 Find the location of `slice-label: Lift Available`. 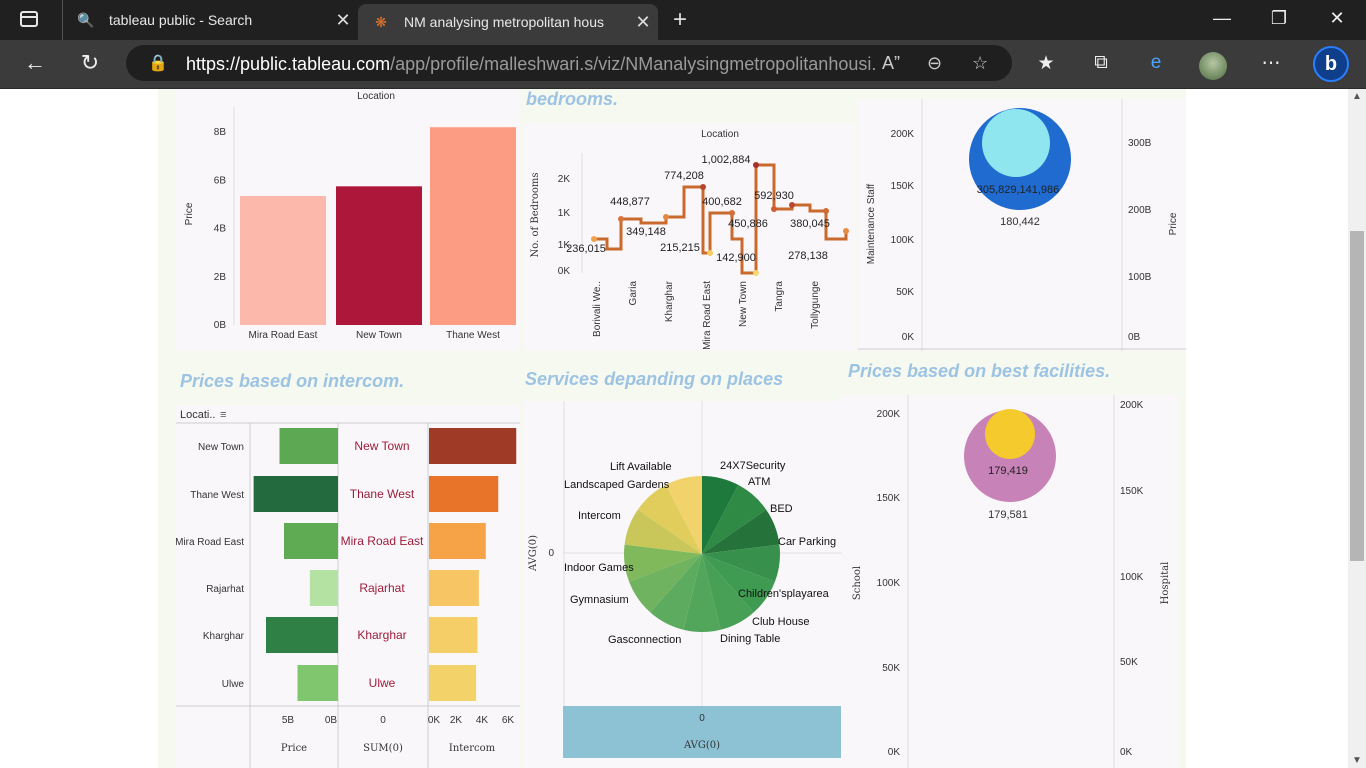

slice-label: Lift Available is located at coordinates (641, 467).